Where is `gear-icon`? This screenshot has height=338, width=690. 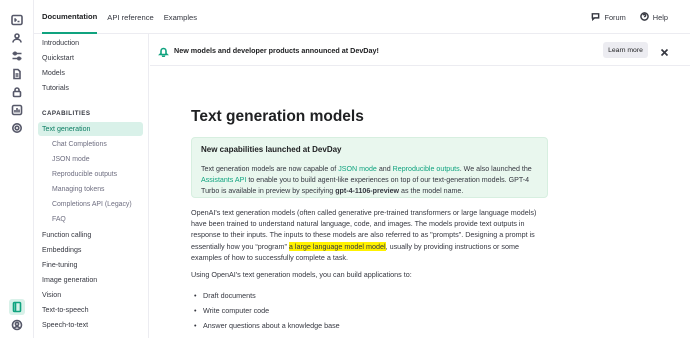 gear-icon is located at coordinates (17, 128).